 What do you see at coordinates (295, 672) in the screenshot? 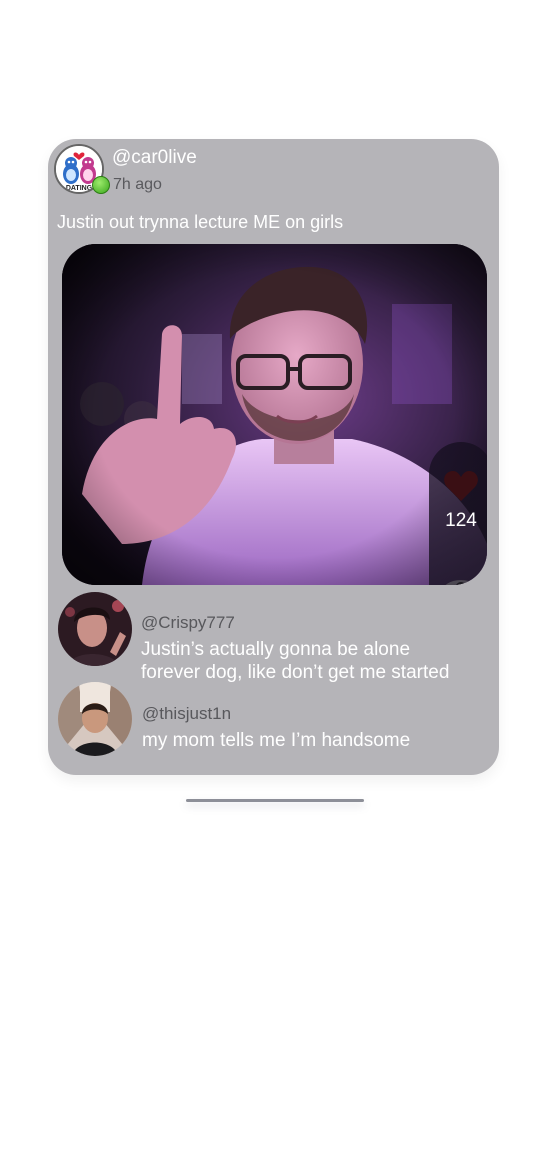
I see `comment-text-line: forever dog, like don’t get me started` at bounding box center [295, 672].